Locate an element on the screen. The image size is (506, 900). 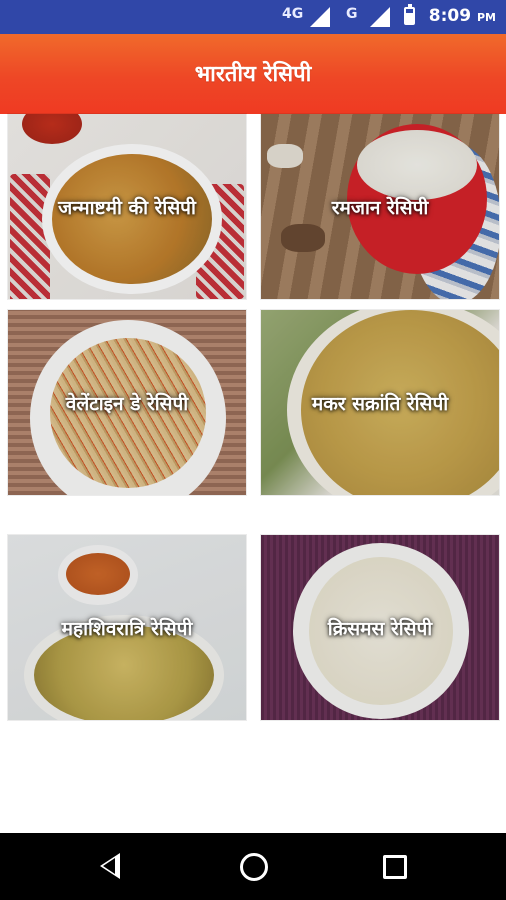
signal-icon is located at coordinates (320, 17).